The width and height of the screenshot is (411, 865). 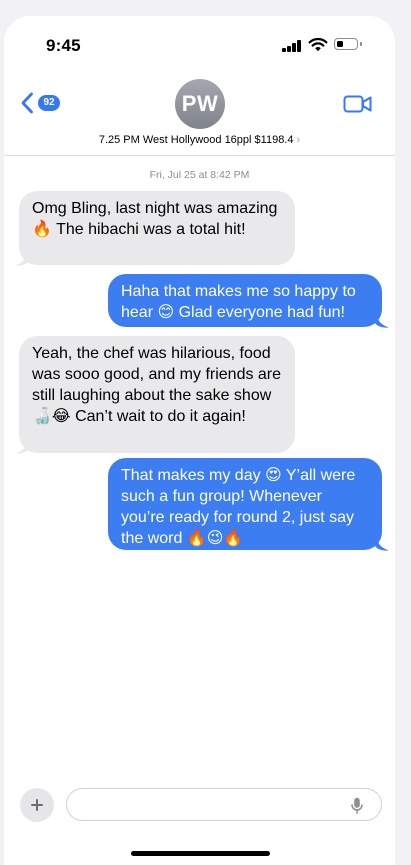 What do you see at coordinates (339, 43) in the screenshot?
I see `battery-level` at bounding box center [339, 43].